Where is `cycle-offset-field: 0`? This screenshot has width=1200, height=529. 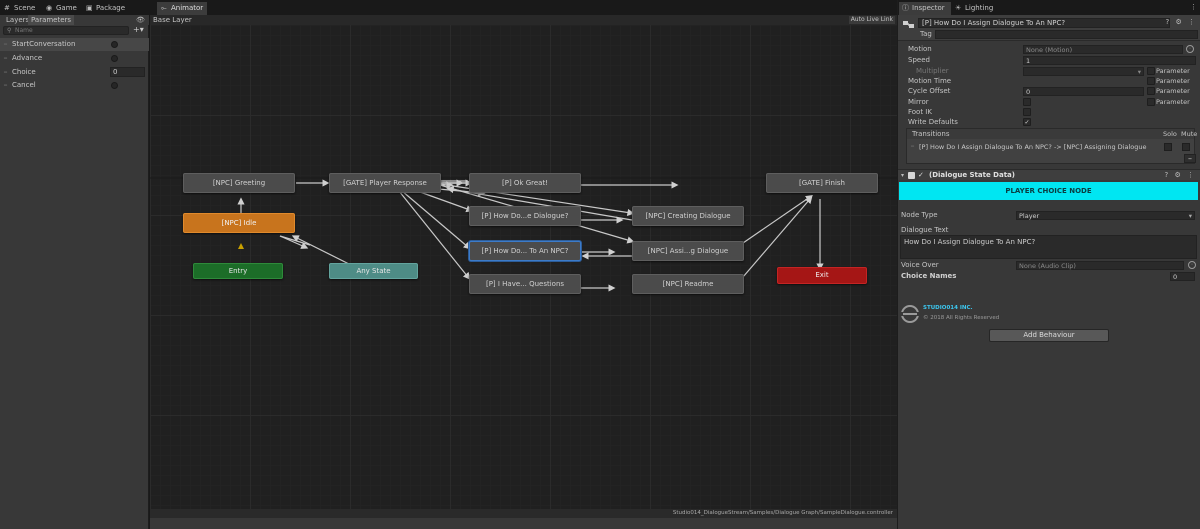
cycle-offset-field: 0 is located at coordinates (1083, 91).